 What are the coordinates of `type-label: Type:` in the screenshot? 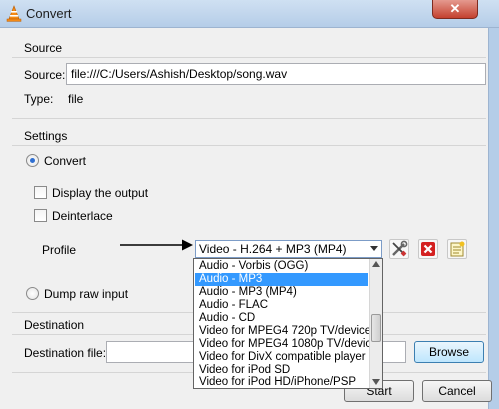 It's located at (39, 99).